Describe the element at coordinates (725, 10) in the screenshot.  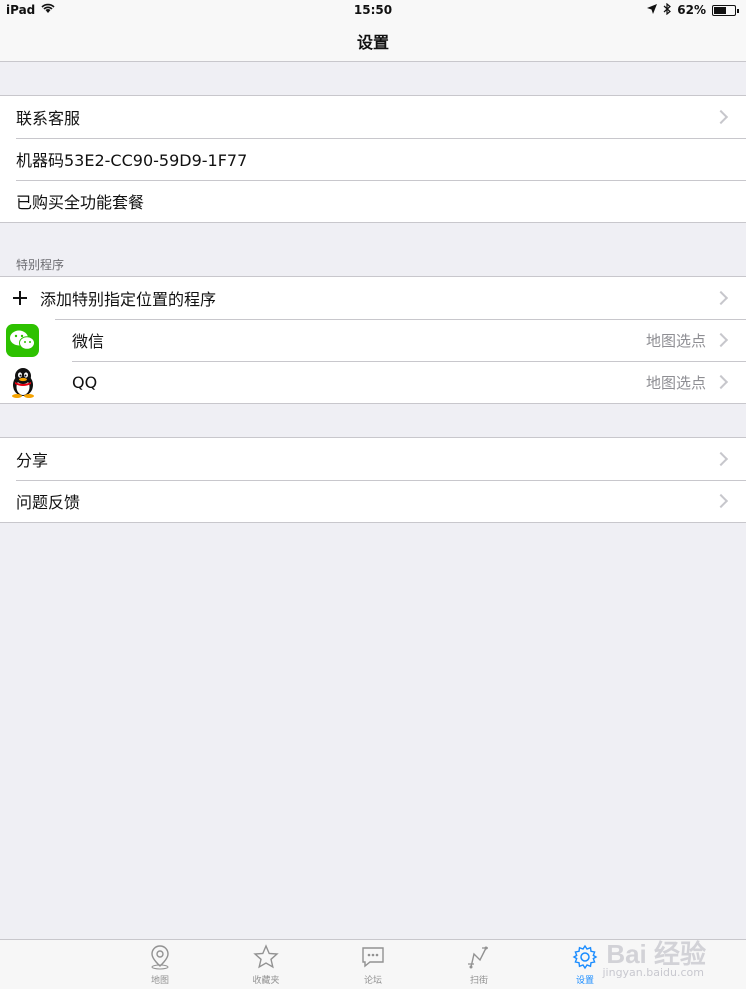
I see `battery-icon` at that location.